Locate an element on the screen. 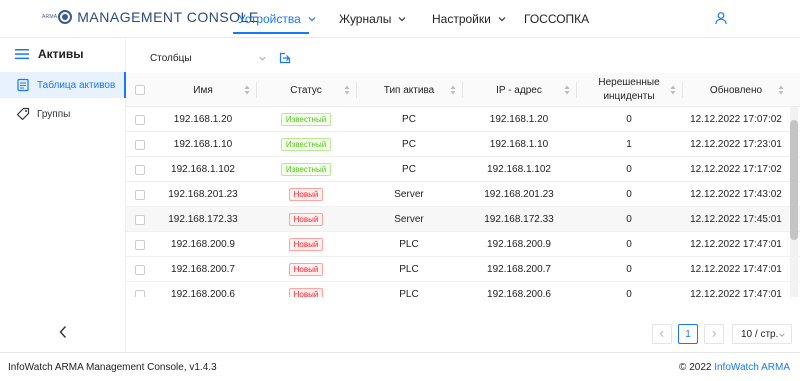 The width and height of the screenshot is (800, 381). export-icon is located at coordinates (285, 58).